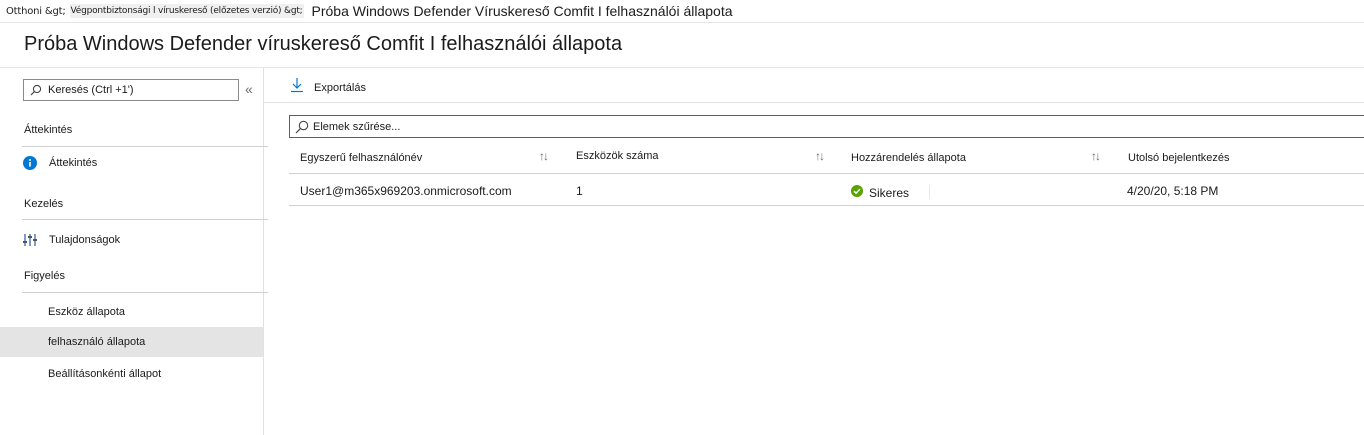 Image resolution: width=1364 pixels, height=435 pixels. I want to click on sidebar-item-user-status: felhasználó állapota, so click(131, 342).